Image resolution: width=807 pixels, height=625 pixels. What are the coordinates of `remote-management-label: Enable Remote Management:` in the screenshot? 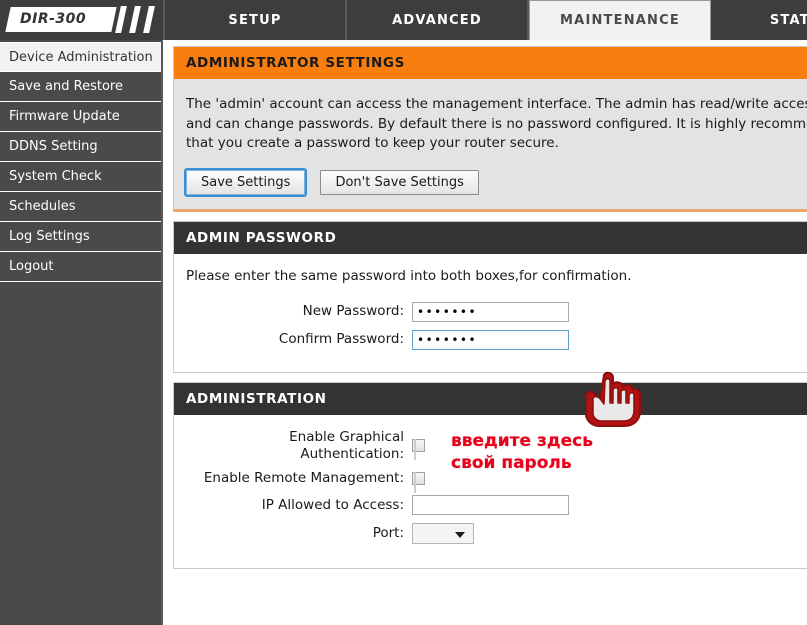 It's located at (303, 478).